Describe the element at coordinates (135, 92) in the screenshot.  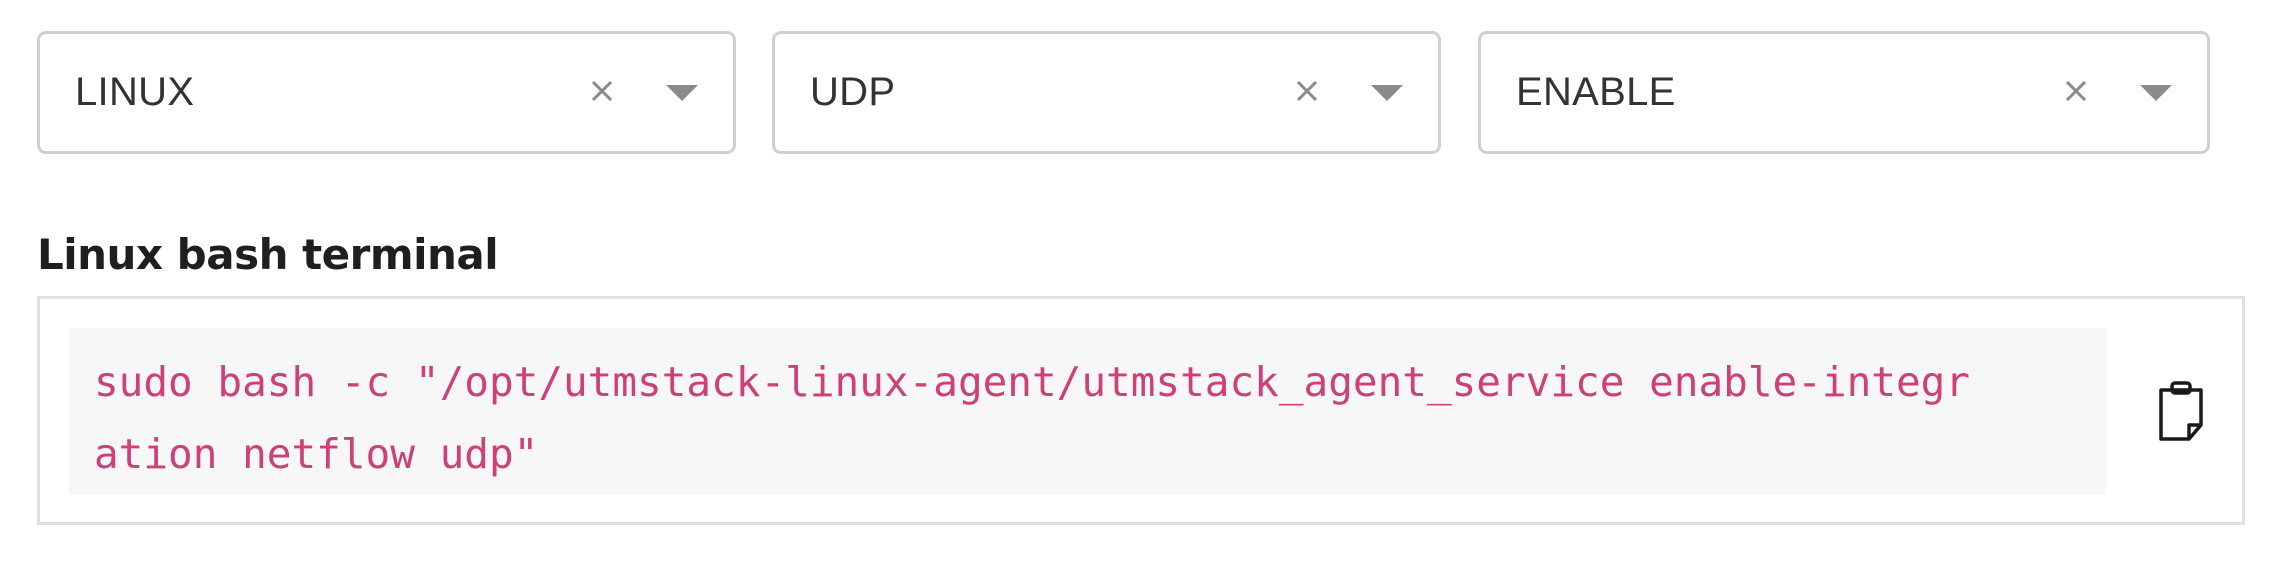
I see `platform-select-value: LINUX` at that location.